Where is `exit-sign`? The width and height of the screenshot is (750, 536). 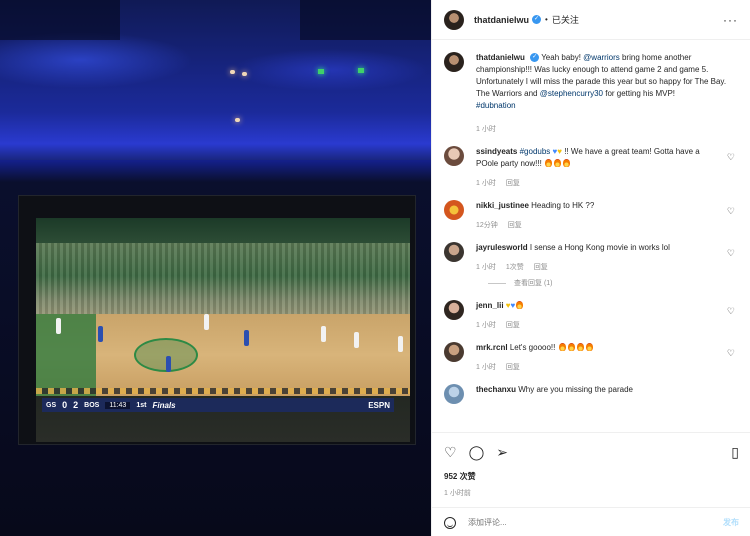 exit-sign is located at coordinates (321, 71).